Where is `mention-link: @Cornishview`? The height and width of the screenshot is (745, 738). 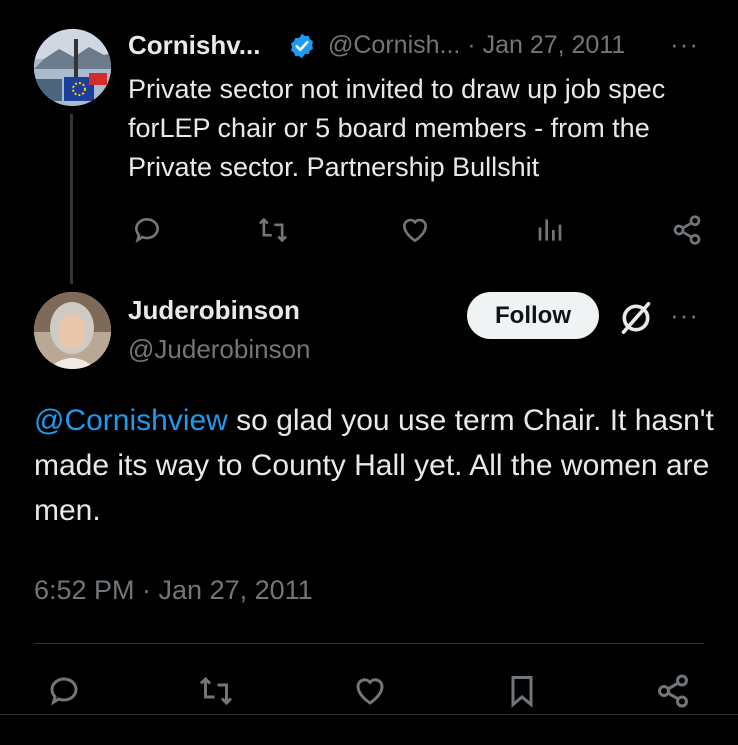 mention-link: @Cornishview is located at coordinates (131, 420).